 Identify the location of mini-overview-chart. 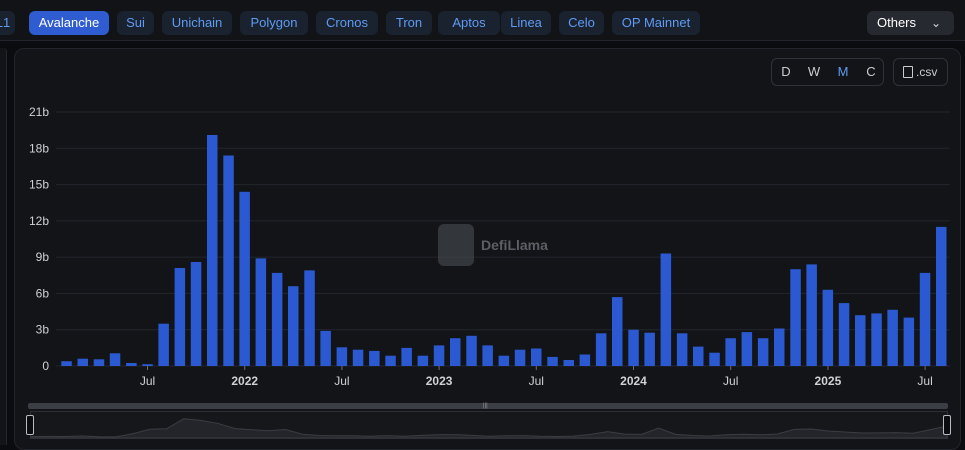
(489, 428).